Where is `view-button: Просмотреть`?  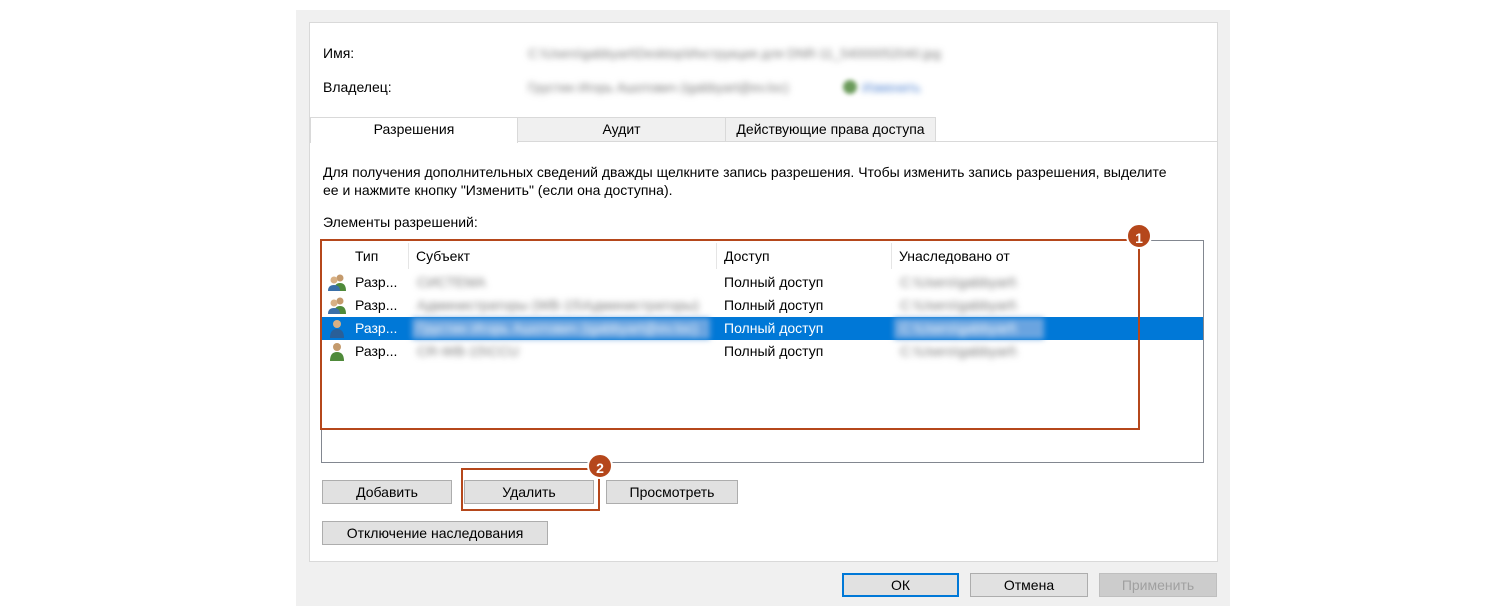 view-button: Просмотреть is located at coordinates (672, 492).